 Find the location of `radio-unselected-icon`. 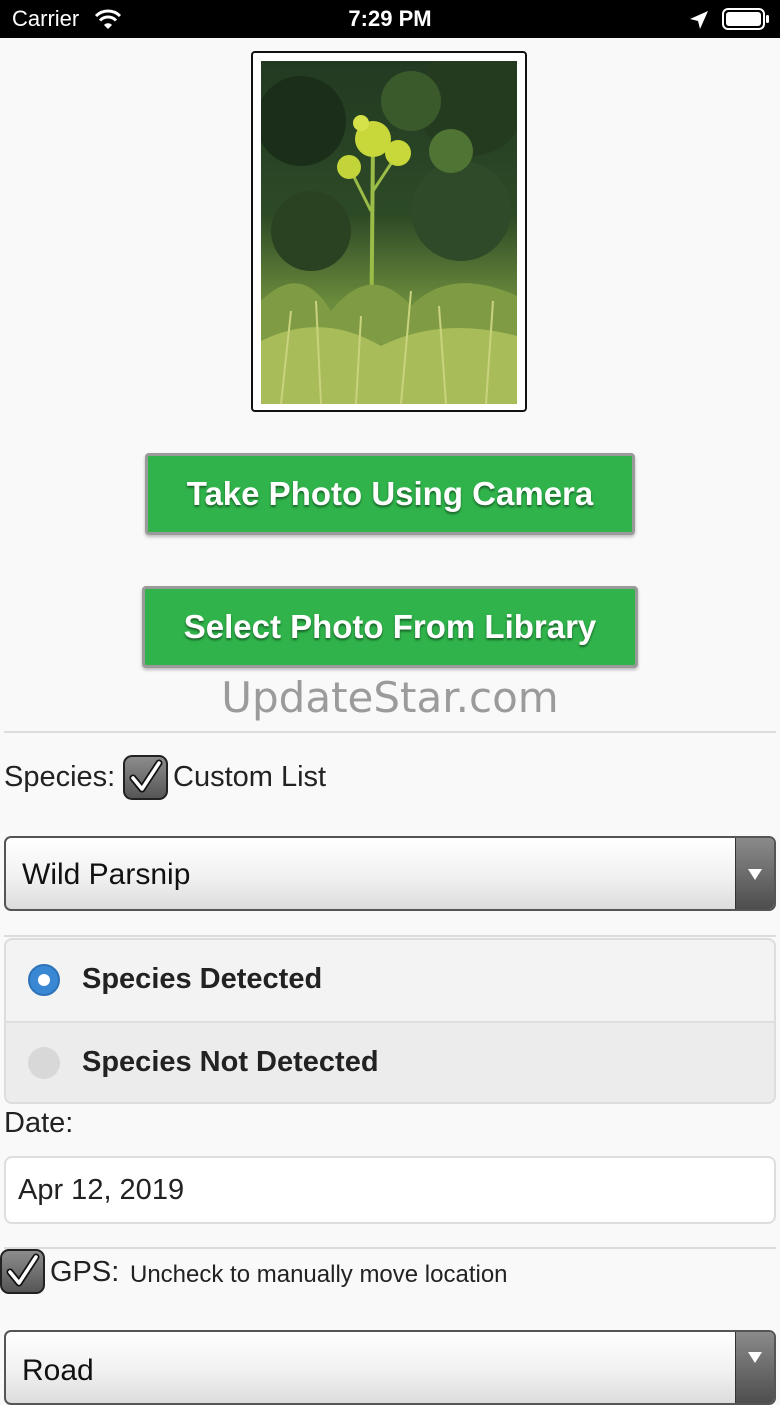

radio-unselected-icon is located at coordinates (44, 1063).